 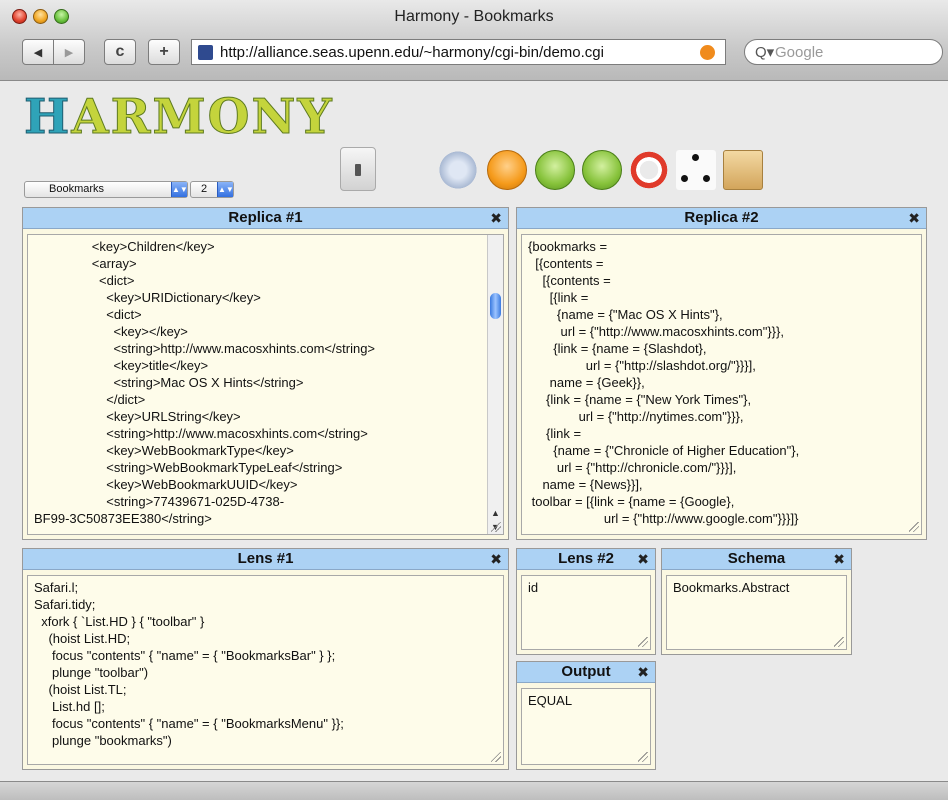 I want to click on scroll-up-icon: ▲, so click(x=495, y=513).